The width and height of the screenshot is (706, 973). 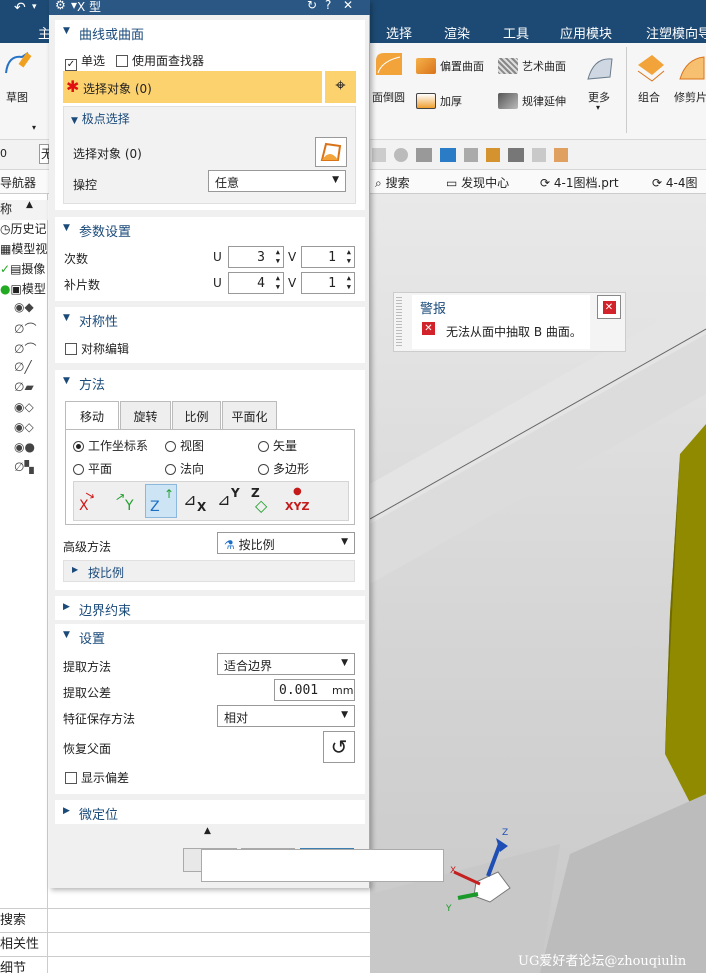 I want to click on tree-row-feature: ∅⌒, so click(x=24, y=350).